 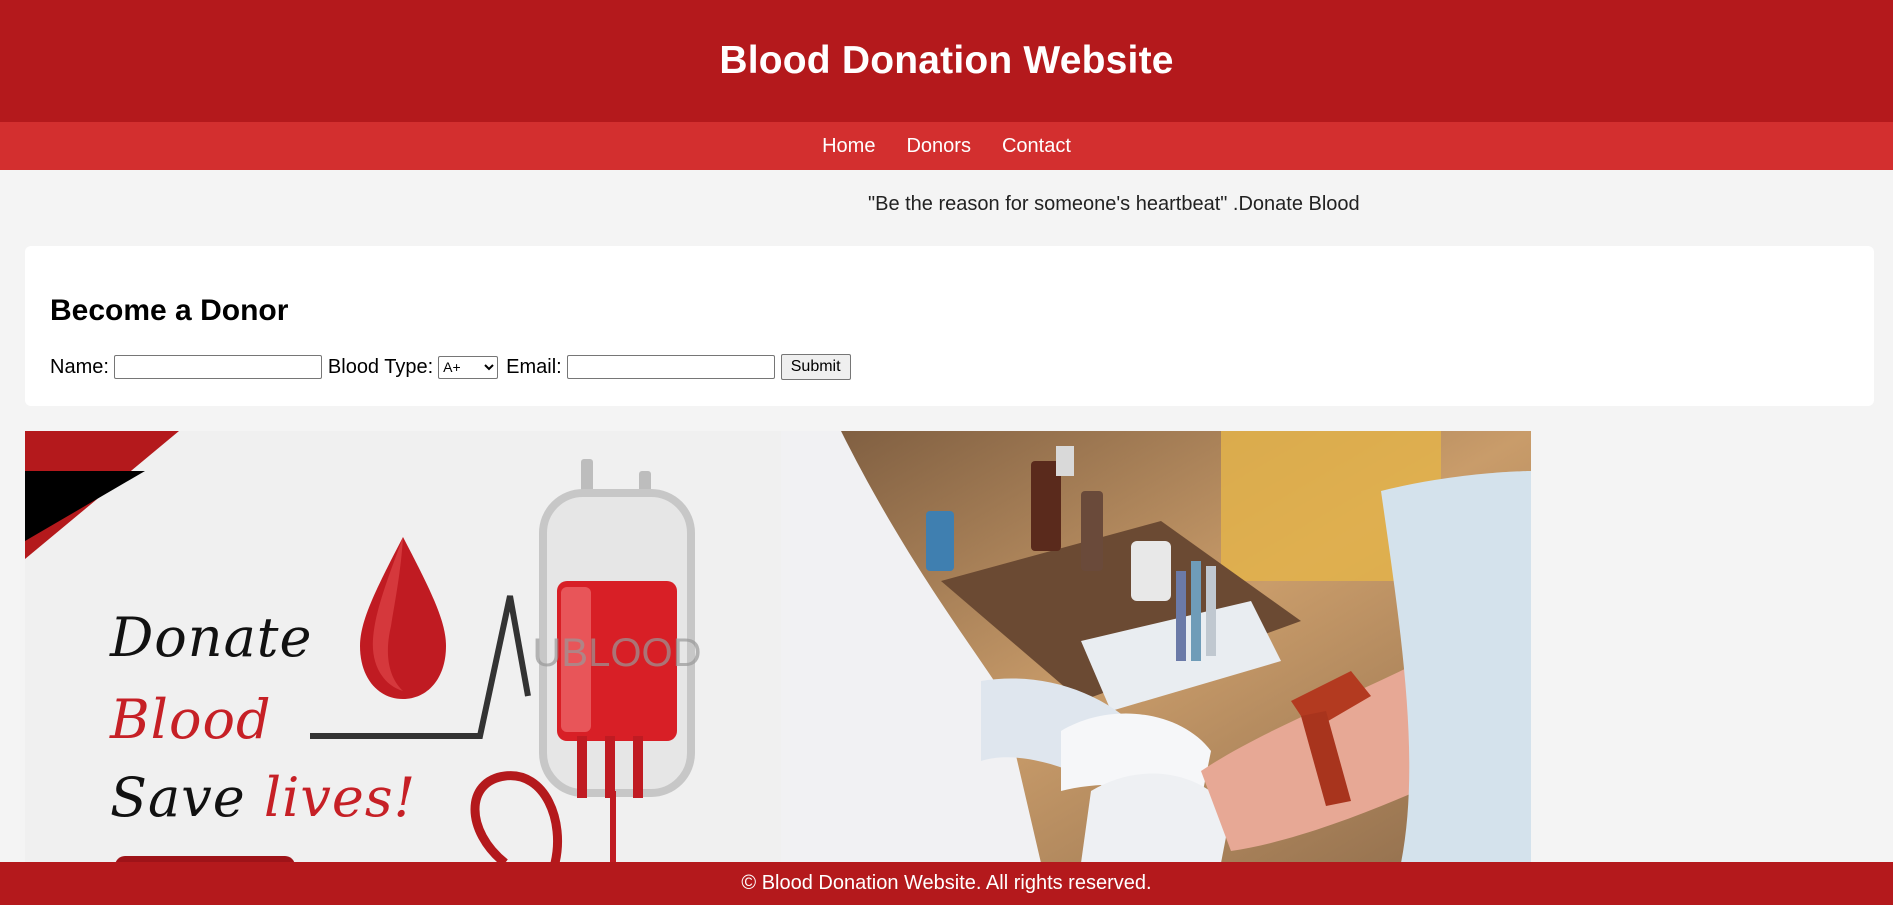 I want to click on donor-form-heading: Become a Donor, so click(x=169, y=310).